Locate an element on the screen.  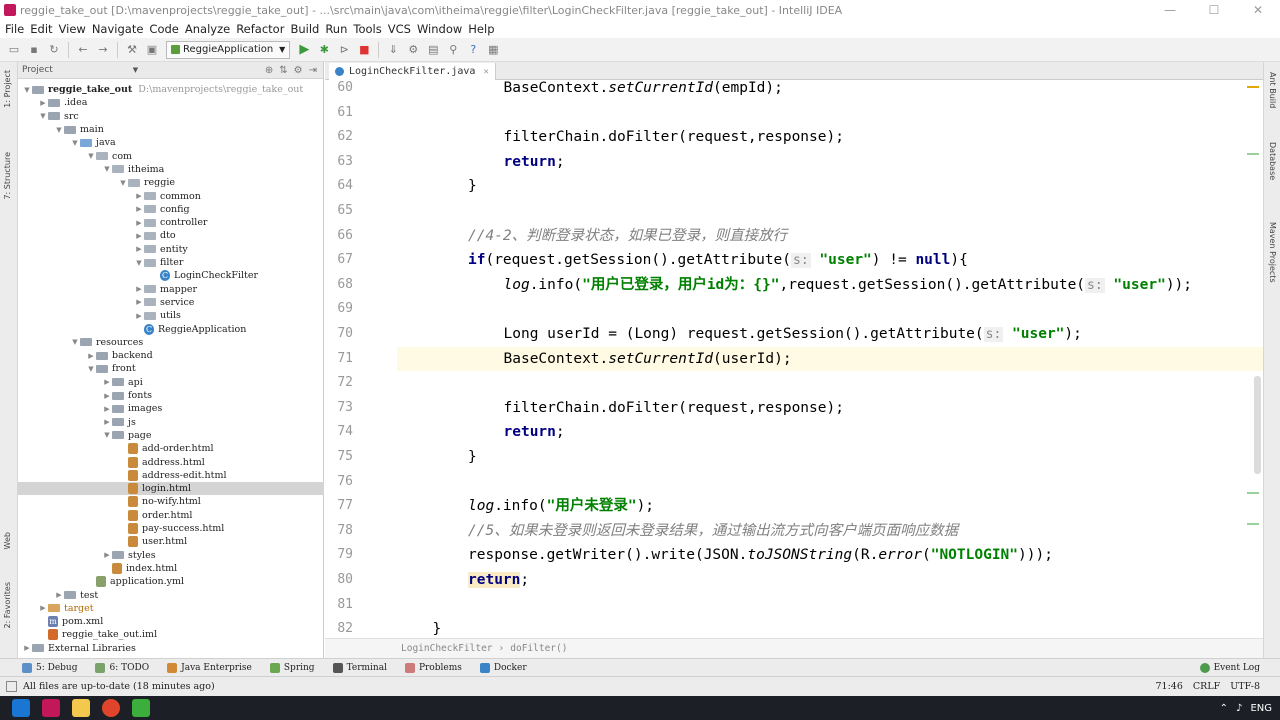
help-icon: ? is located at coordinates (473, 50).